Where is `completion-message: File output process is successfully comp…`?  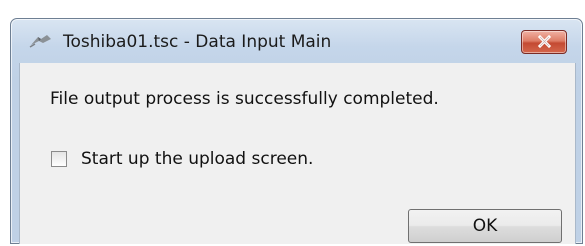 completion-message: File output process is successfully comp… is located at coordinates (244, 99).